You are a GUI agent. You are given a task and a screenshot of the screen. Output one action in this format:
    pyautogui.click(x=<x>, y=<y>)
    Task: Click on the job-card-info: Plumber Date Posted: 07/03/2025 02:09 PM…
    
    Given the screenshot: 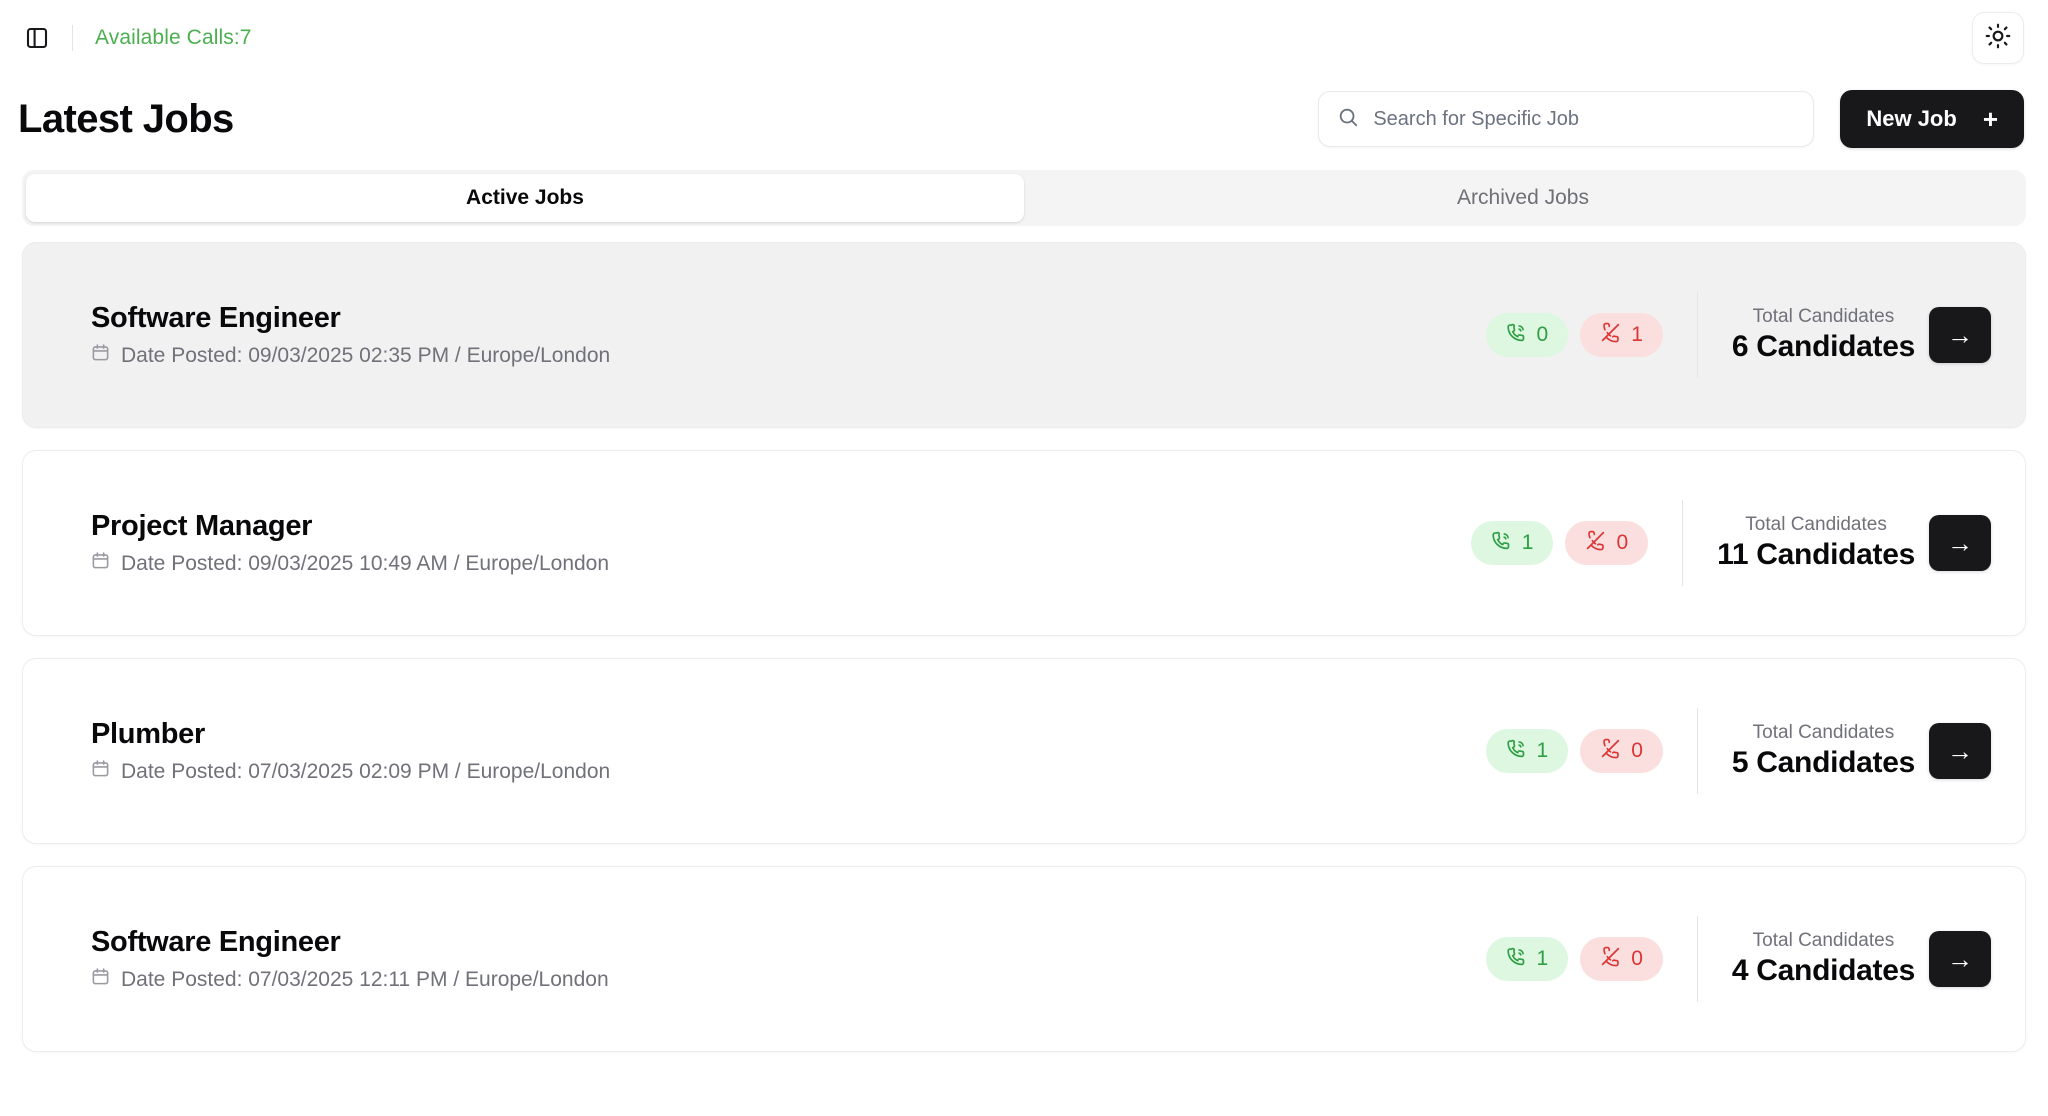 What is the action you would take?
    pyautogui.click(x=350, y=751)
    